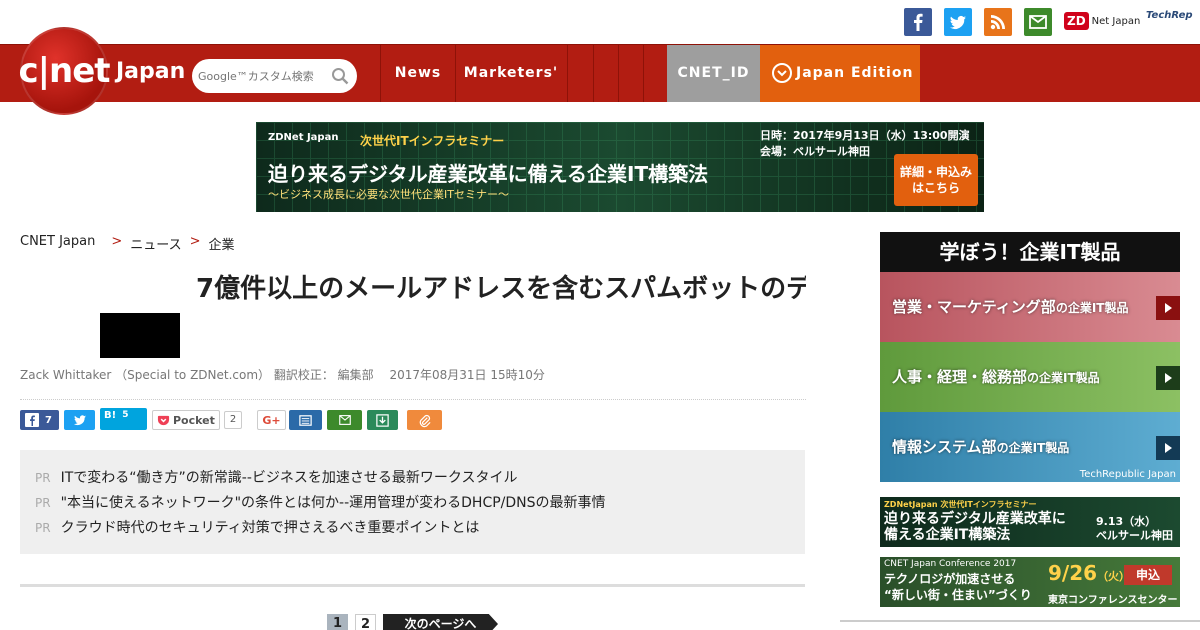  I want to click on sidebar-ad-date: 9/26（火）, so click(1089, 573).